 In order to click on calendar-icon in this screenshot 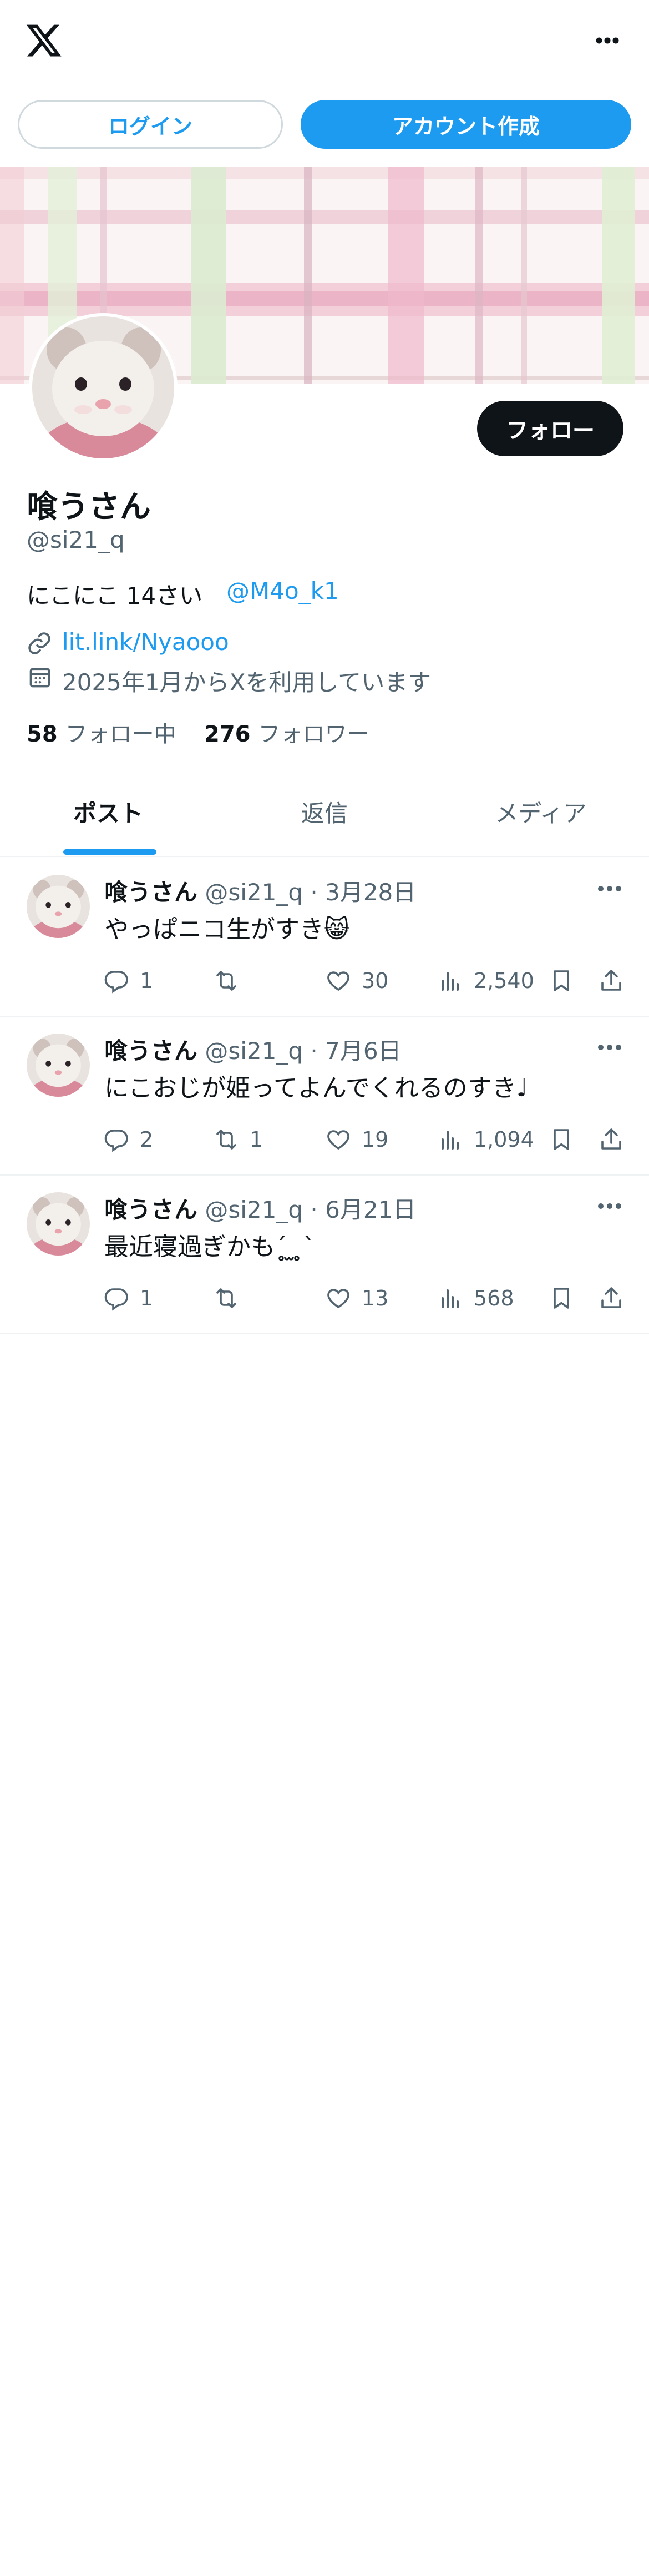, I will do `click(39, 678)`.